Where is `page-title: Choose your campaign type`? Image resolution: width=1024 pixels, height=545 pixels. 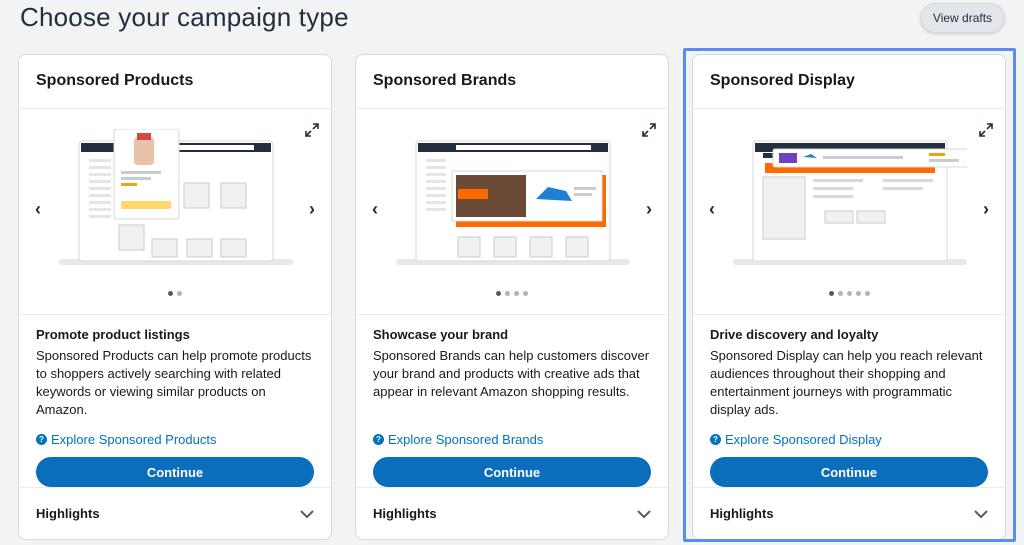
page-title: Choose your campaign type is located at coordinates (184, 17).